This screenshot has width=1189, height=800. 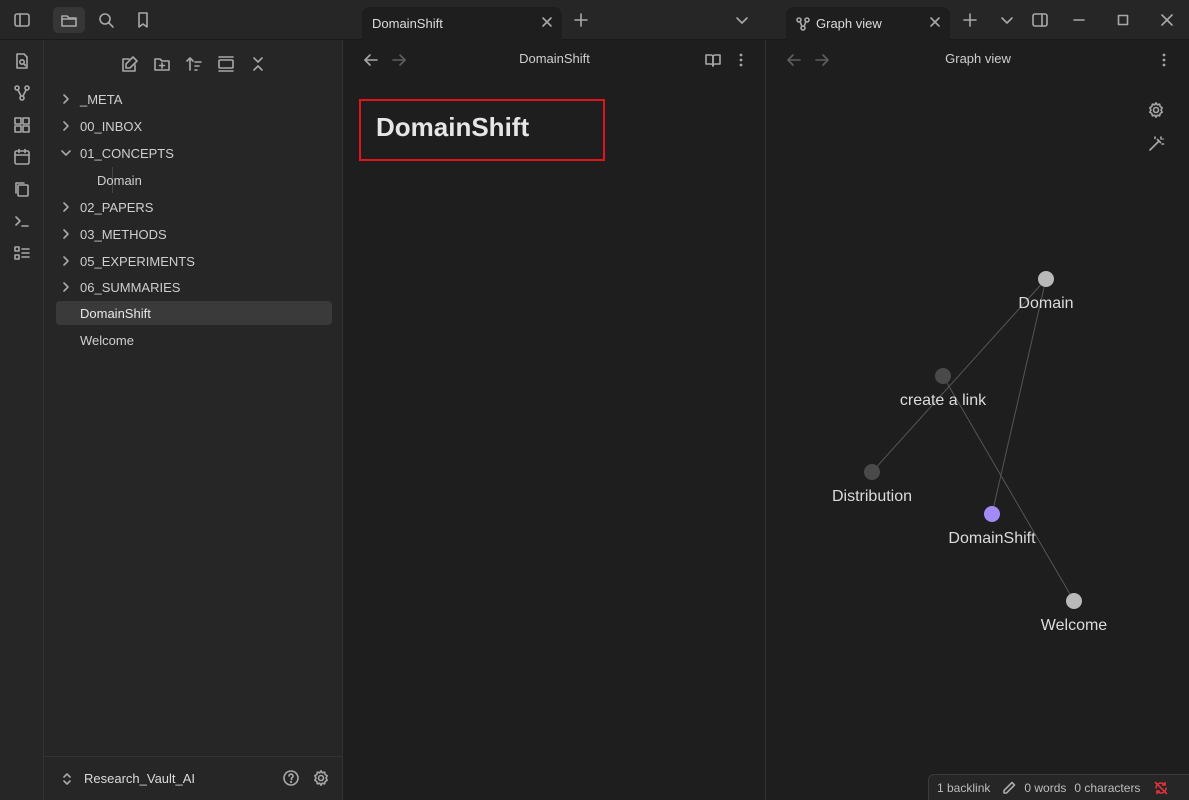 I want to click on command-palette-button, so click(x=22, y=221).